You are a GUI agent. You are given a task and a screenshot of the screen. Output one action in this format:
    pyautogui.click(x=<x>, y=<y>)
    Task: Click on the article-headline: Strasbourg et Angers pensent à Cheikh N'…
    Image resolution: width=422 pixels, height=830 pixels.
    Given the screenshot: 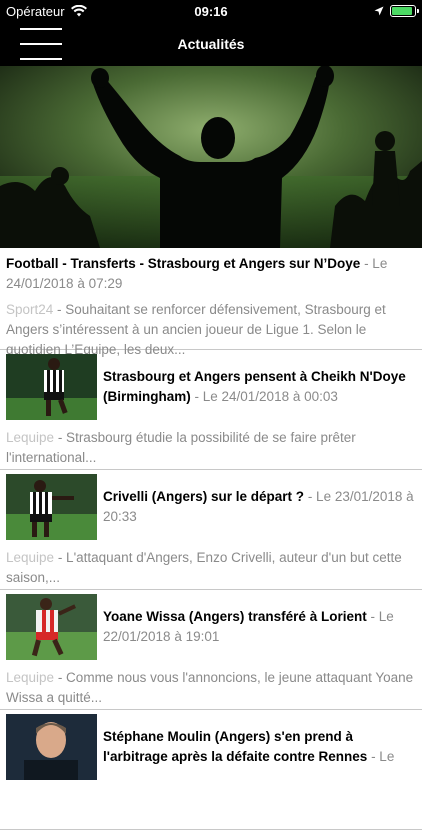 What is the action you would take?
    pyautogui.click(x=259, y=387)
    